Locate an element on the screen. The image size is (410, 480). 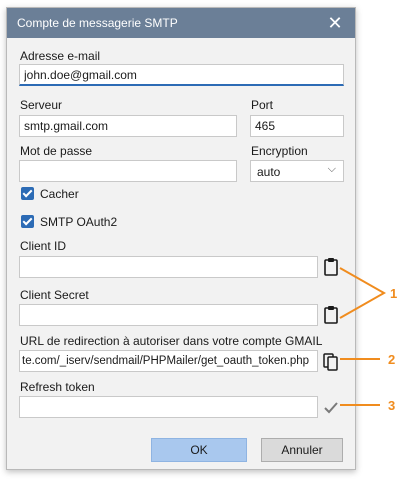
callout-1: 1 is located at coordinates (394, 293).